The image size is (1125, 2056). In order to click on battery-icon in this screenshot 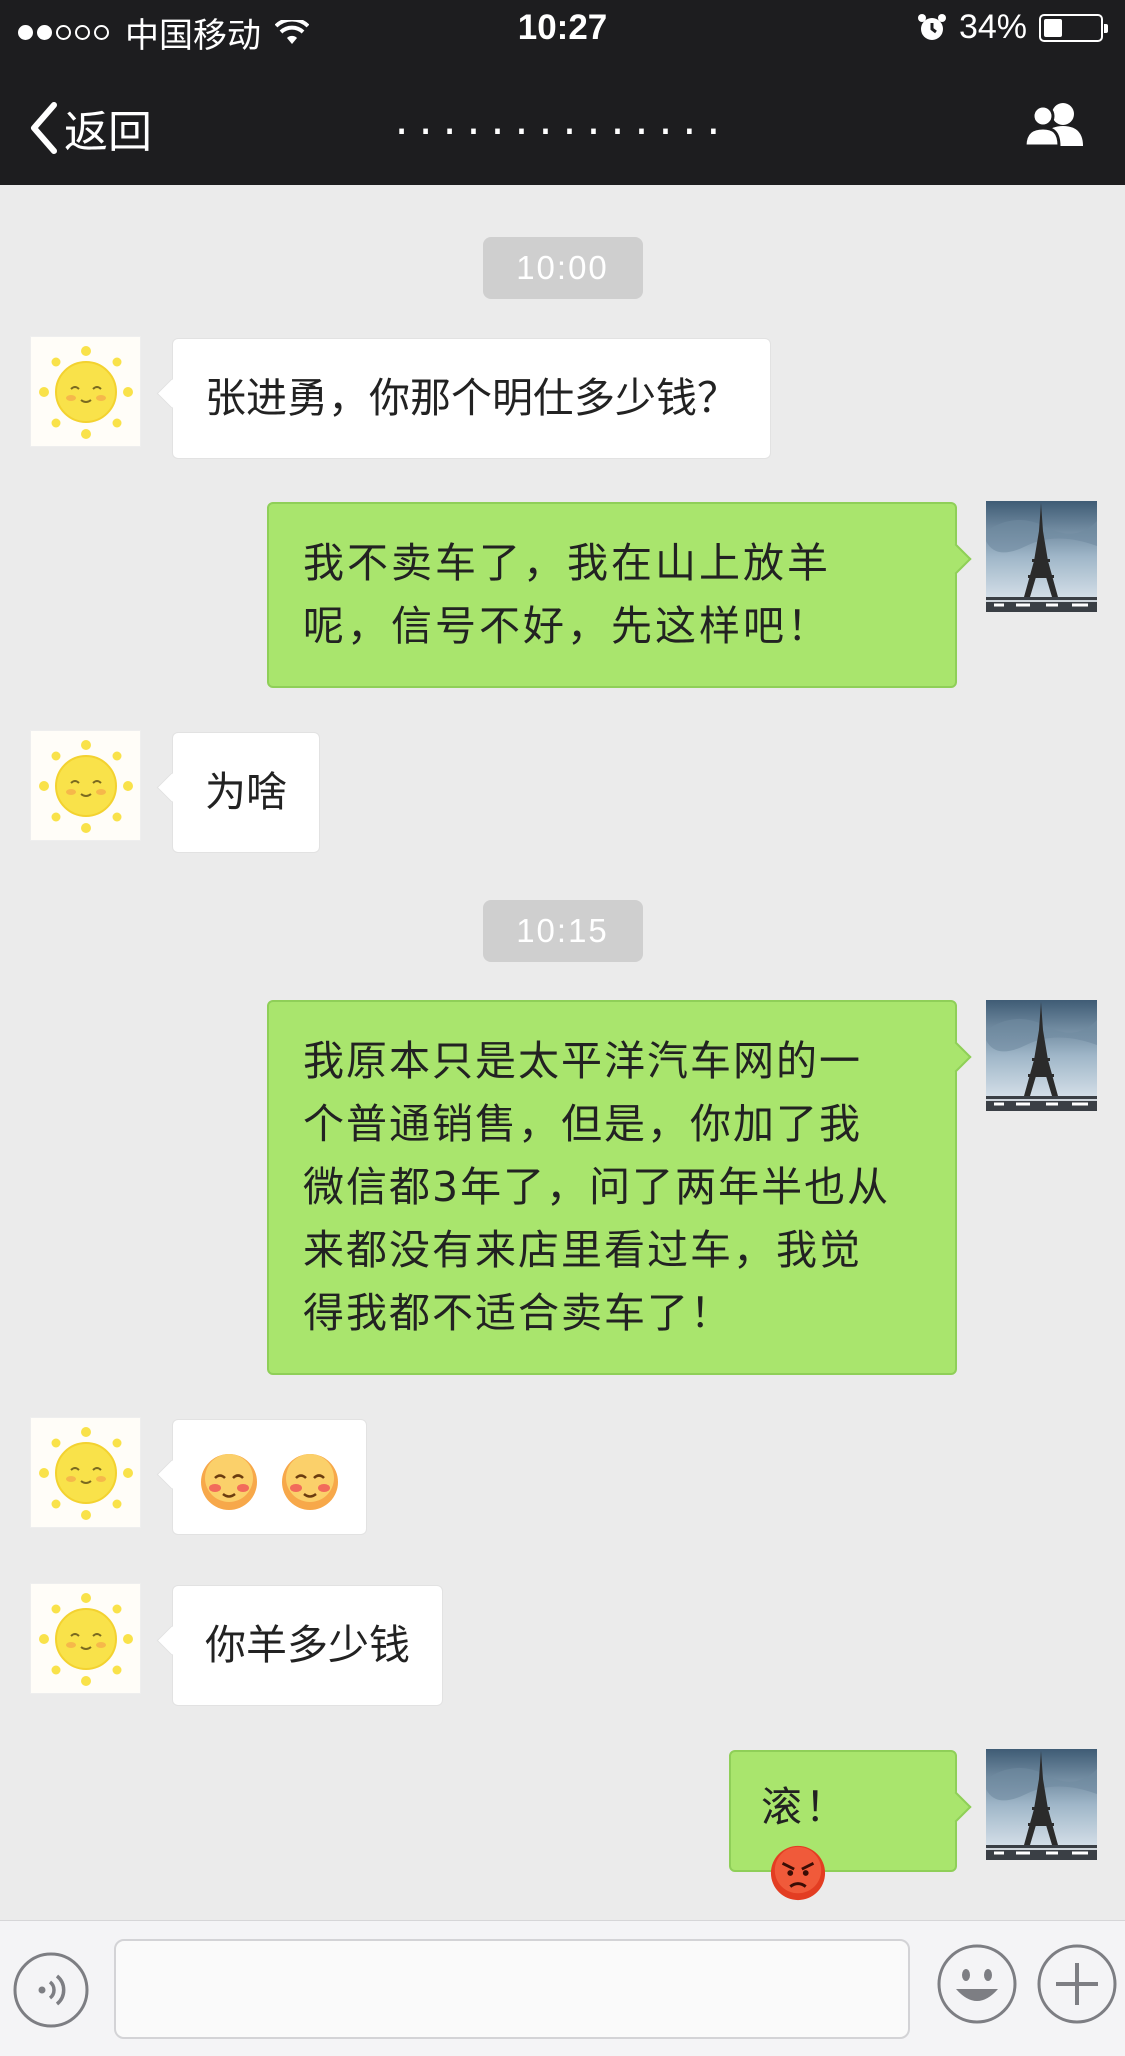, I will do `click(1073, 27)`.